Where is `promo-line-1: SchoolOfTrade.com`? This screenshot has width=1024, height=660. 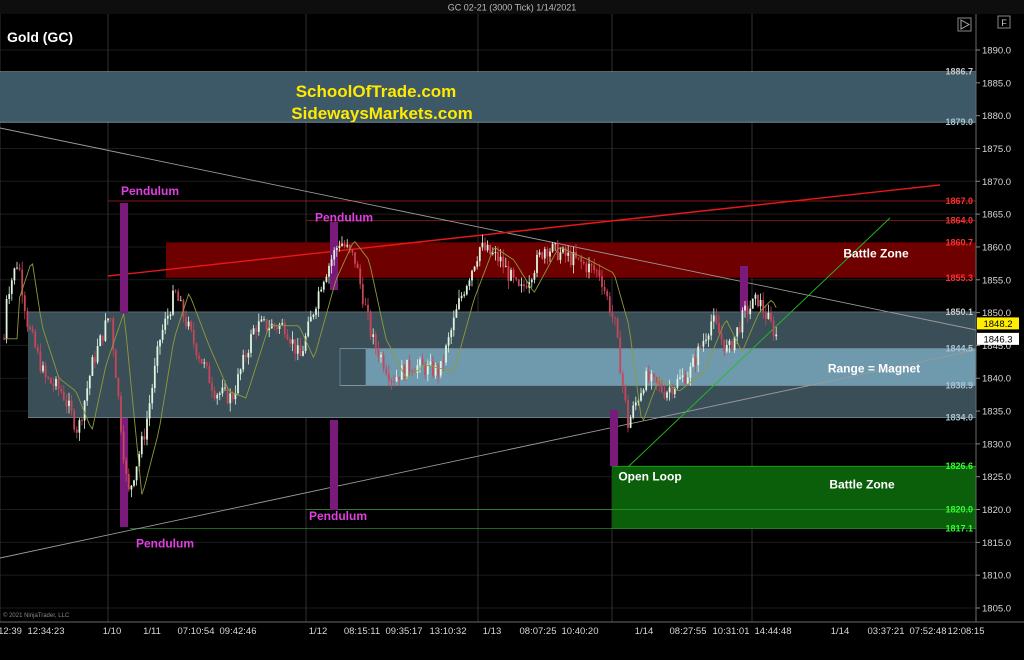 promo-line-1: SchoolOfTrade.com is located at coordinates (376, 91).